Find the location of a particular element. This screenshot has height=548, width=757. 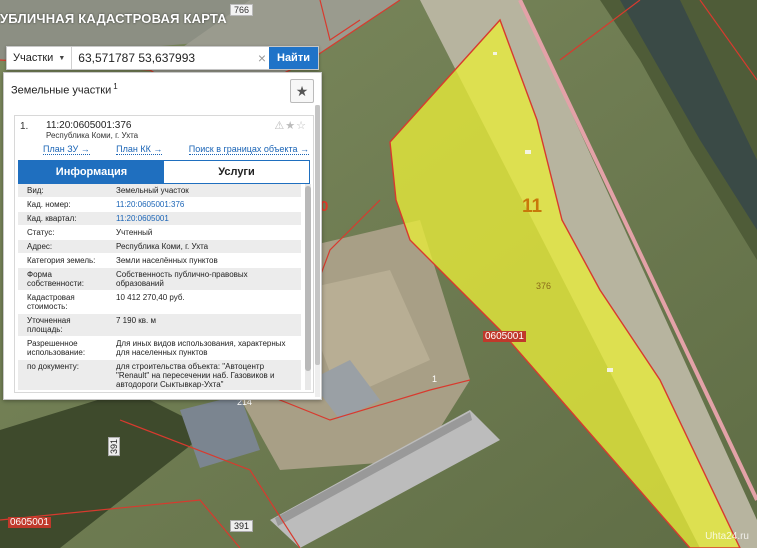

result-warning-star-icons: ⚠★☆ is located at coordinates (290, 125).